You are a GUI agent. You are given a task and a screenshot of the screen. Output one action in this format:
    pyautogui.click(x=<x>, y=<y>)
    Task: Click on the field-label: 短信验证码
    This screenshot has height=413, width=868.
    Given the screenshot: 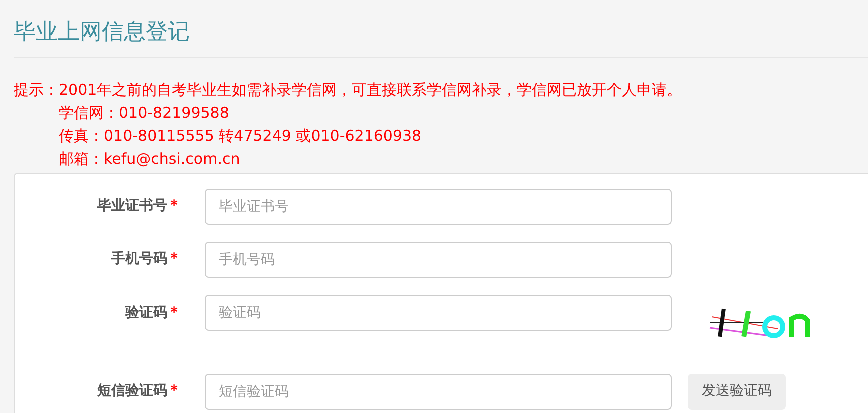 What is the action you would take?
    pyautogui.click(x=133, y=391)
    